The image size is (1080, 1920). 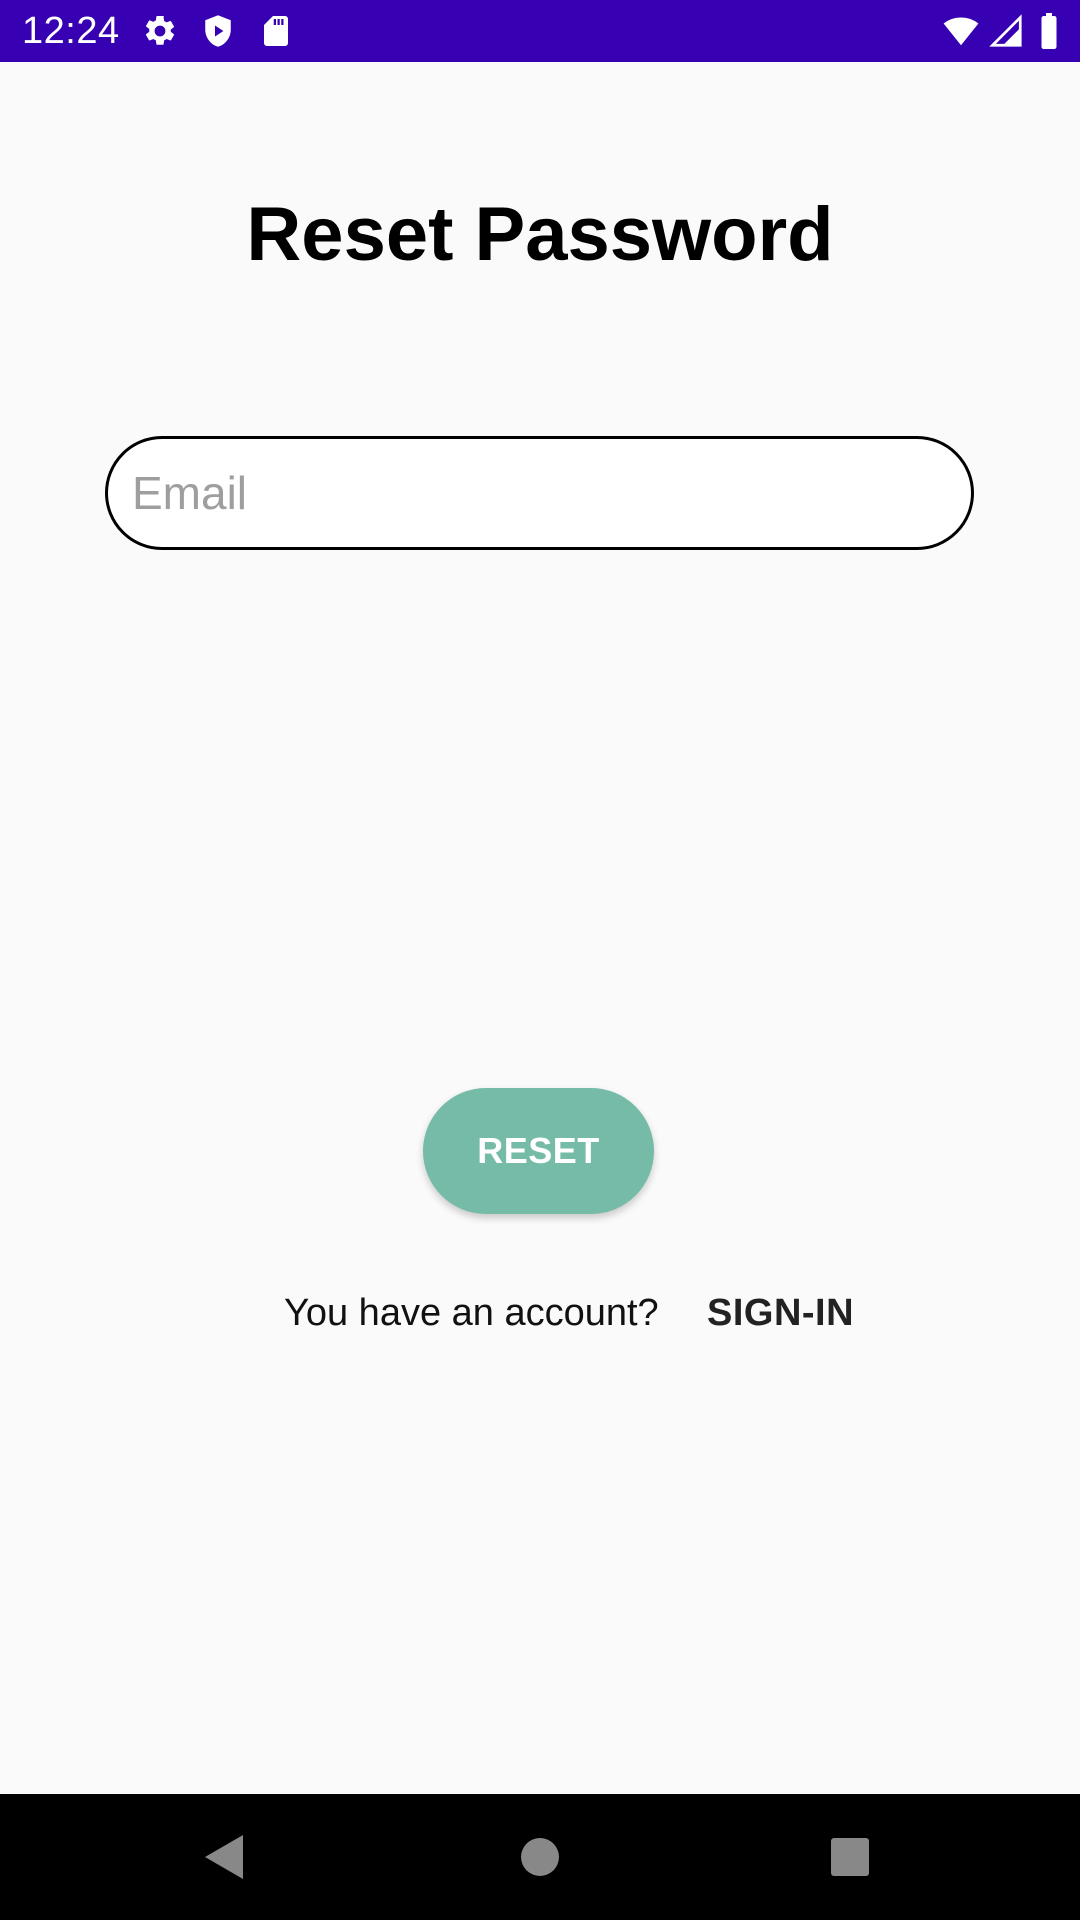 What do you see at coordinates (1049, 31) in the screenshot?
I see `battery-icon` at bounding box center [1049, 31].